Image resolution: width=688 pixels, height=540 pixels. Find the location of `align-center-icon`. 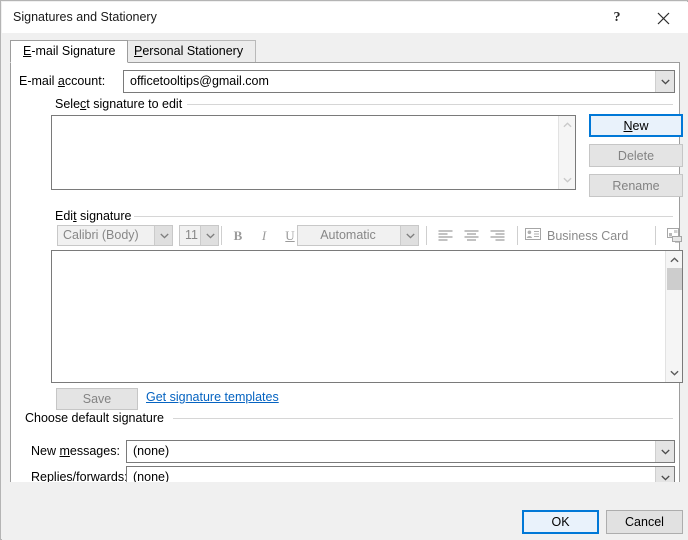

align-center-icon is located at coordinates (471, 235).